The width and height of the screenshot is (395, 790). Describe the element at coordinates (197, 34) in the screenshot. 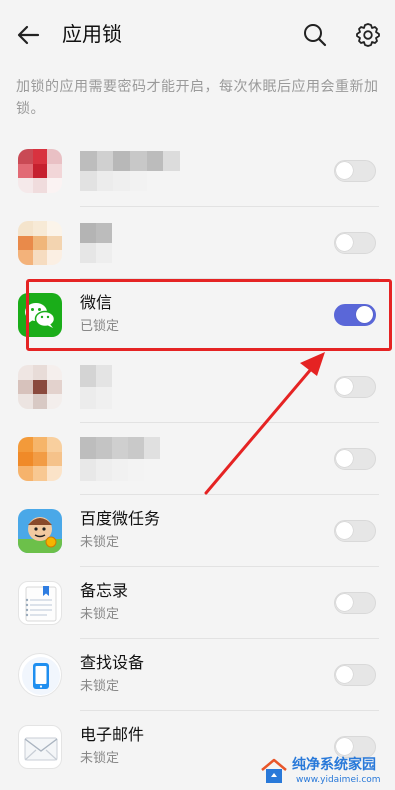

I see `app-header: 应用锁` at that location.